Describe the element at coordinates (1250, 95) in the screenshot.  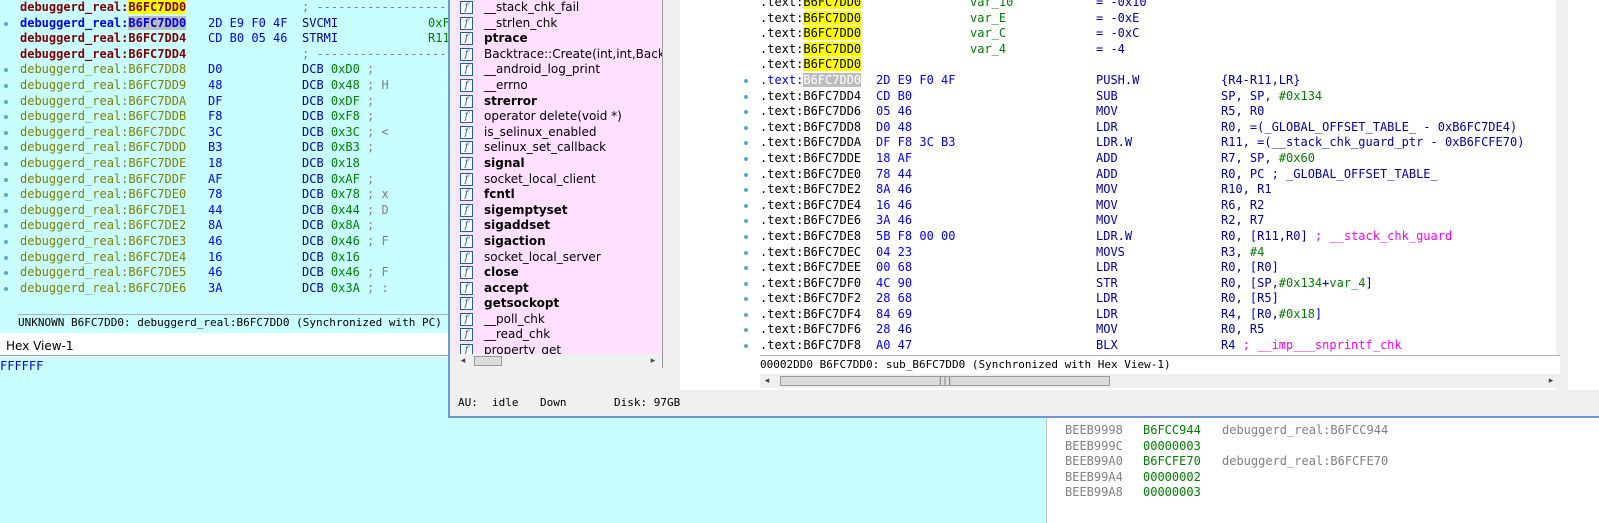
I see `operand-part: SP, SP,` at that location.